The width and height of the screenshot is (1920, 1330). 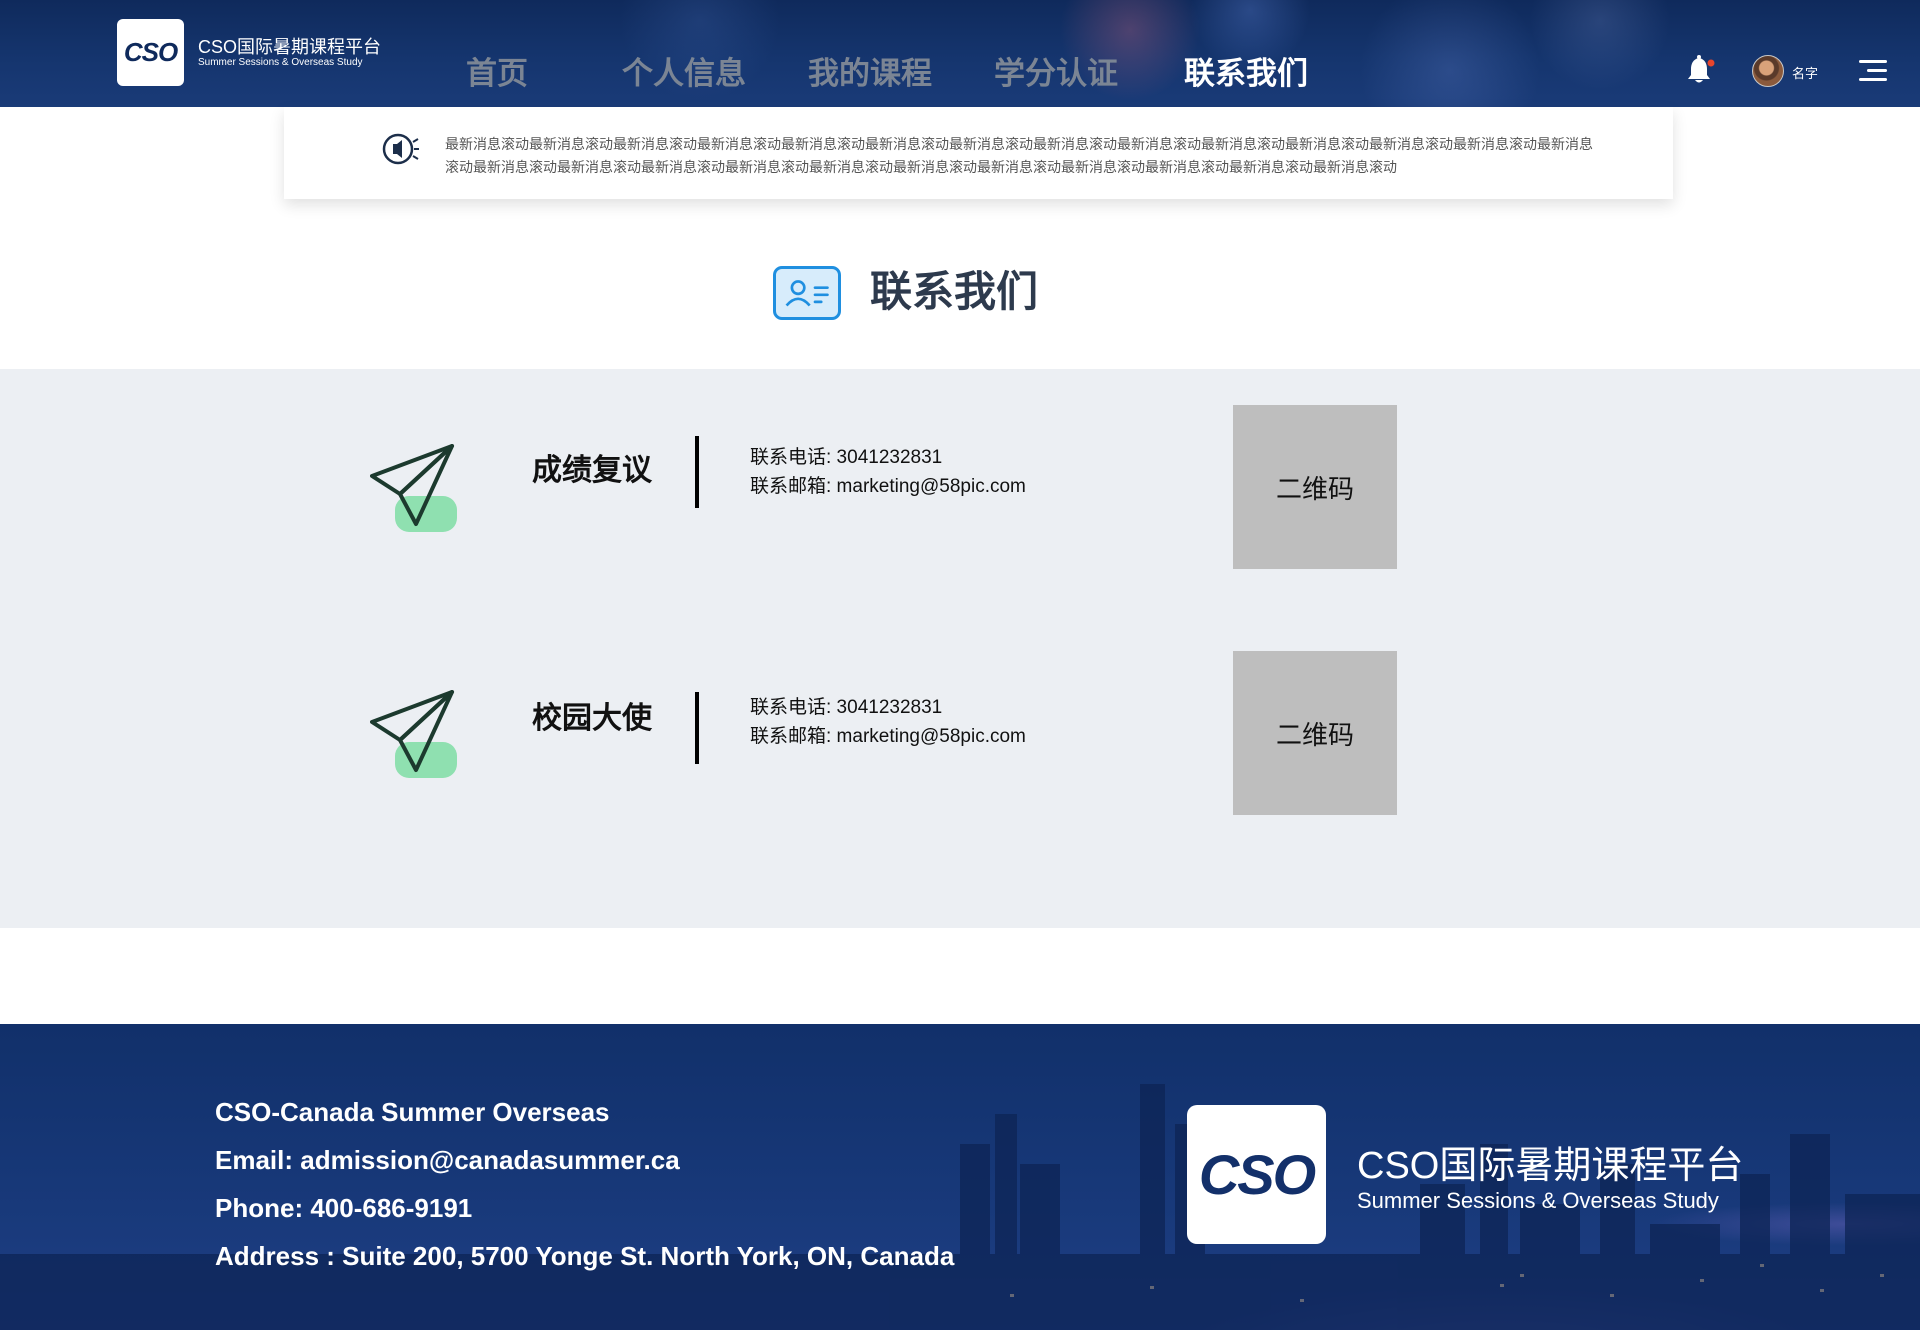 I want to click on main-nav: 首页 个人信息 我的课程 学分认证 联系我们, so click(x=887, y=69).